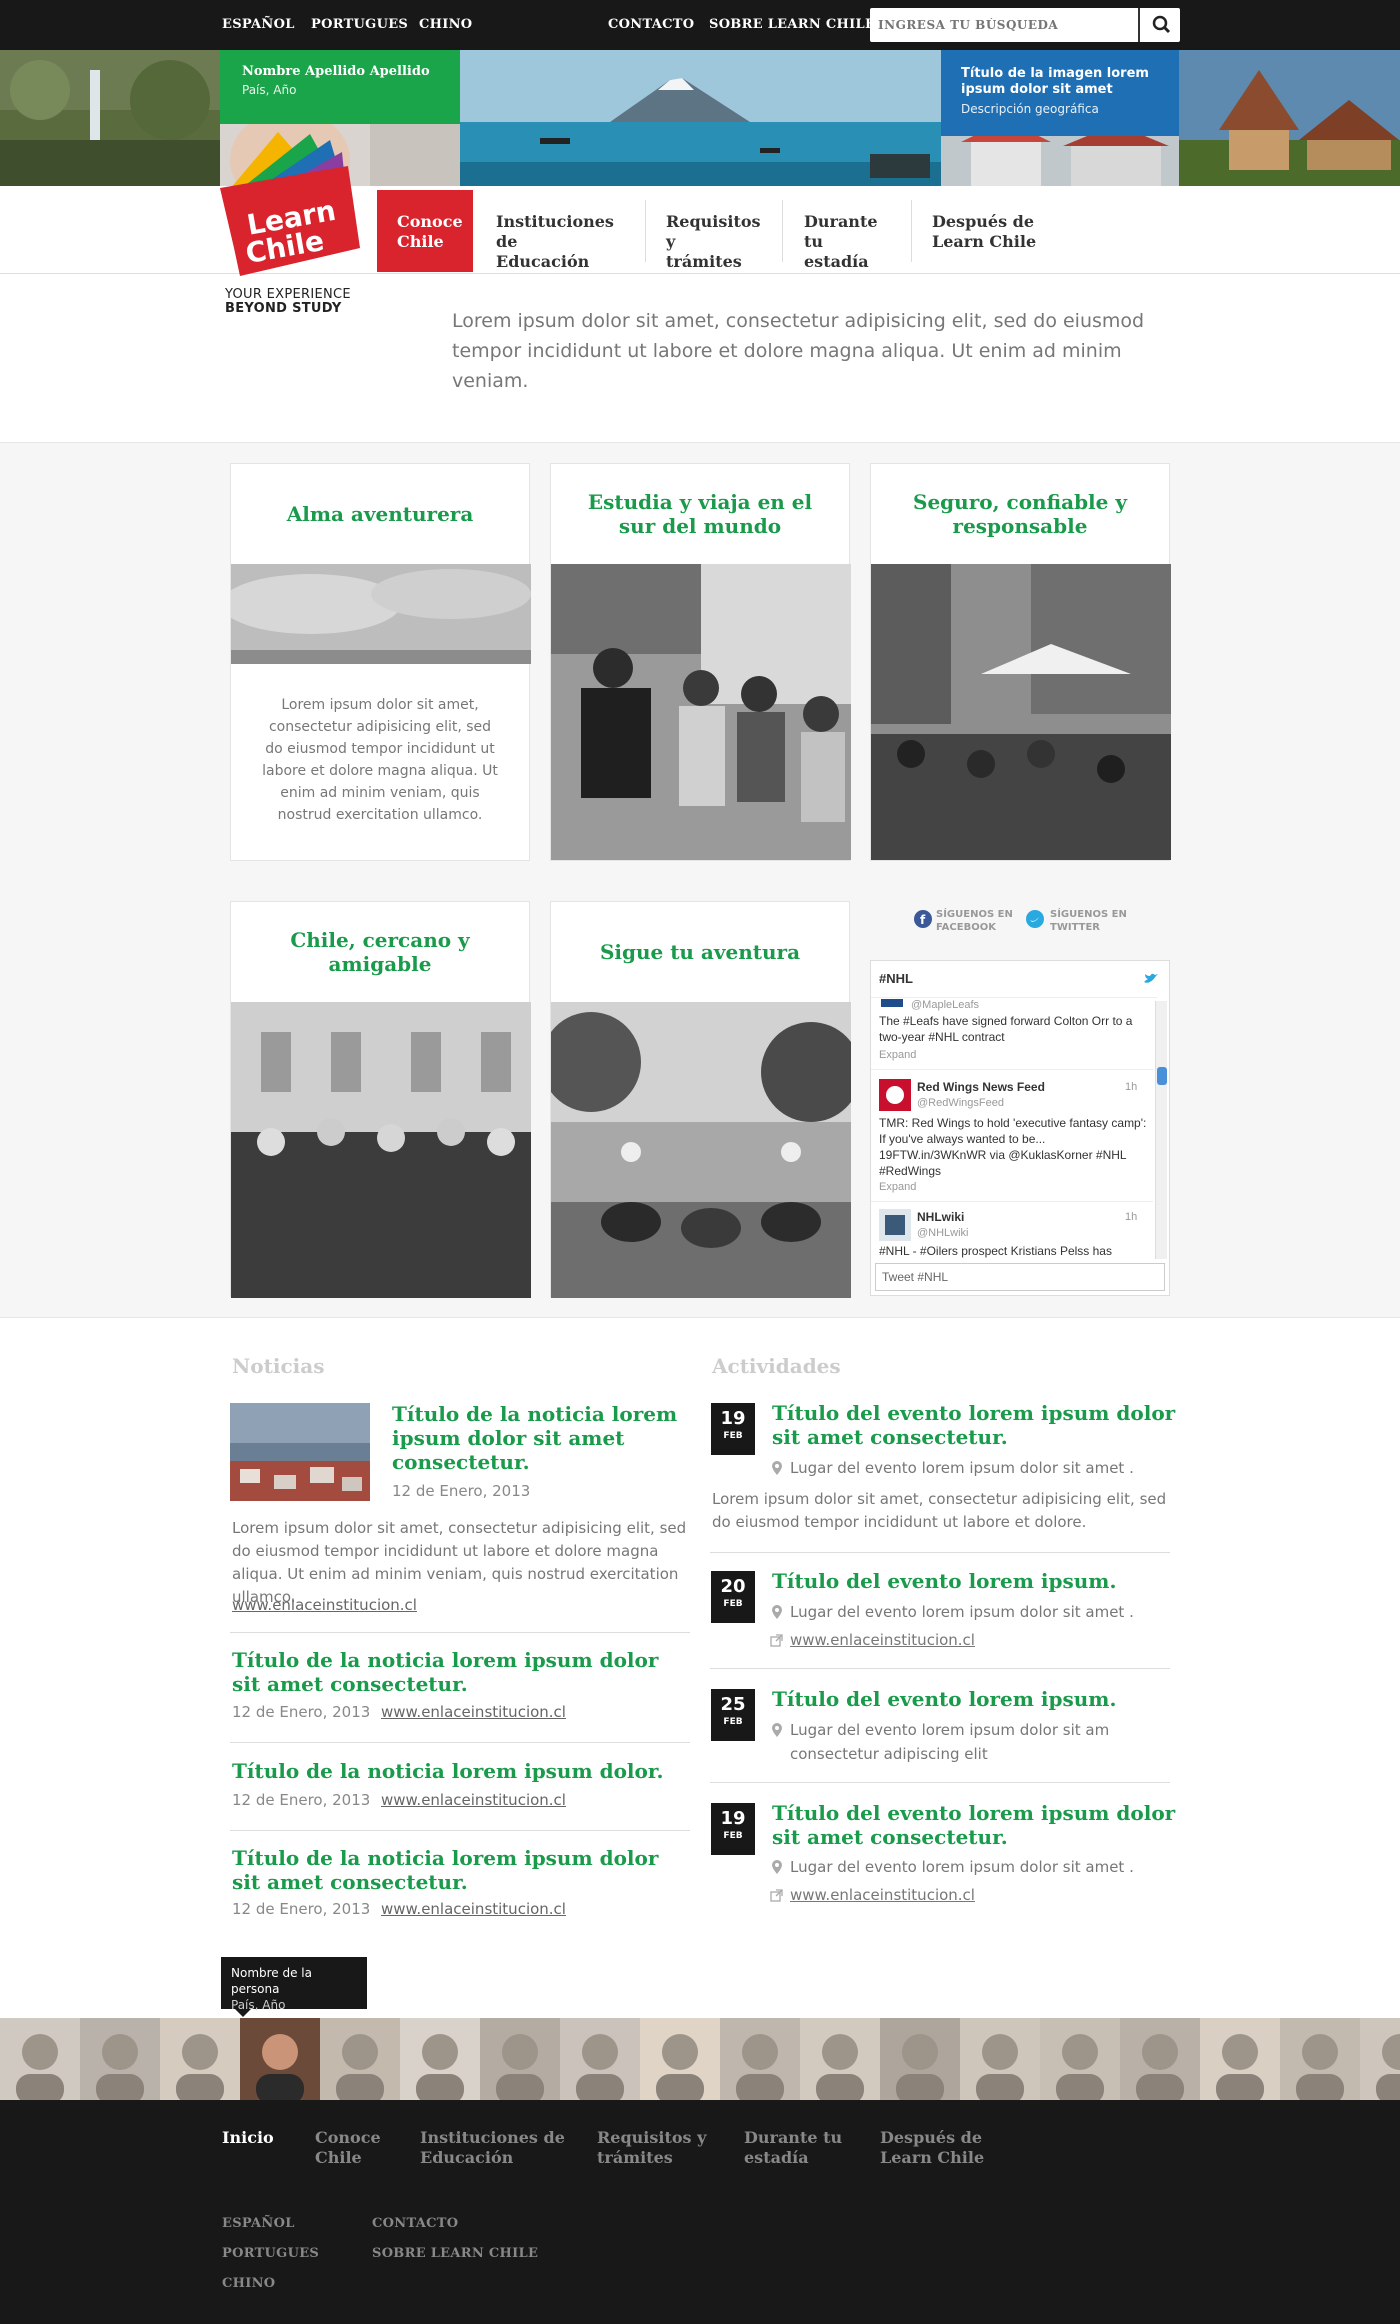 The width and height of the screenshot is (1400, 2324). I want to click on news-title: Título de la noticia lorem ipsum dolor., so click(457, 1771).